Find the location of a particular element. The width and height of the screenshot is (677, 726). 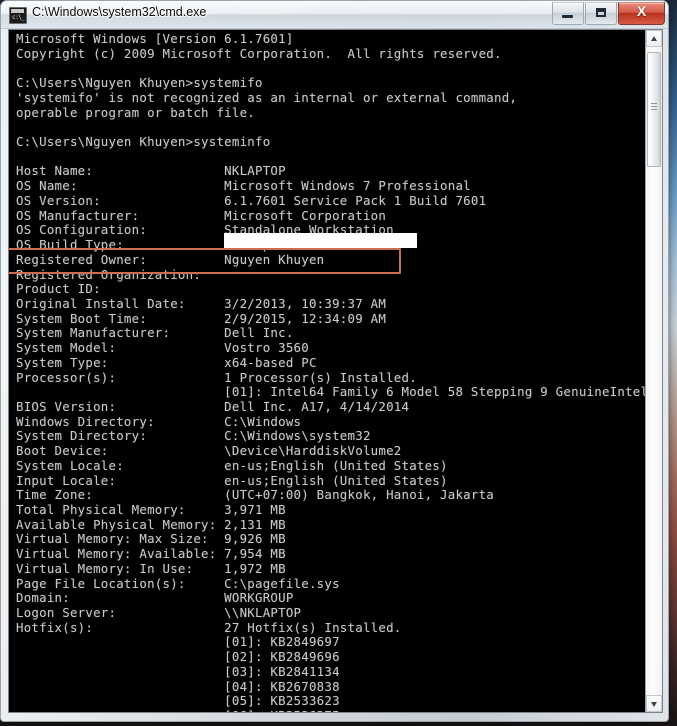

minimize-icon is located at coordinates (567, 16).